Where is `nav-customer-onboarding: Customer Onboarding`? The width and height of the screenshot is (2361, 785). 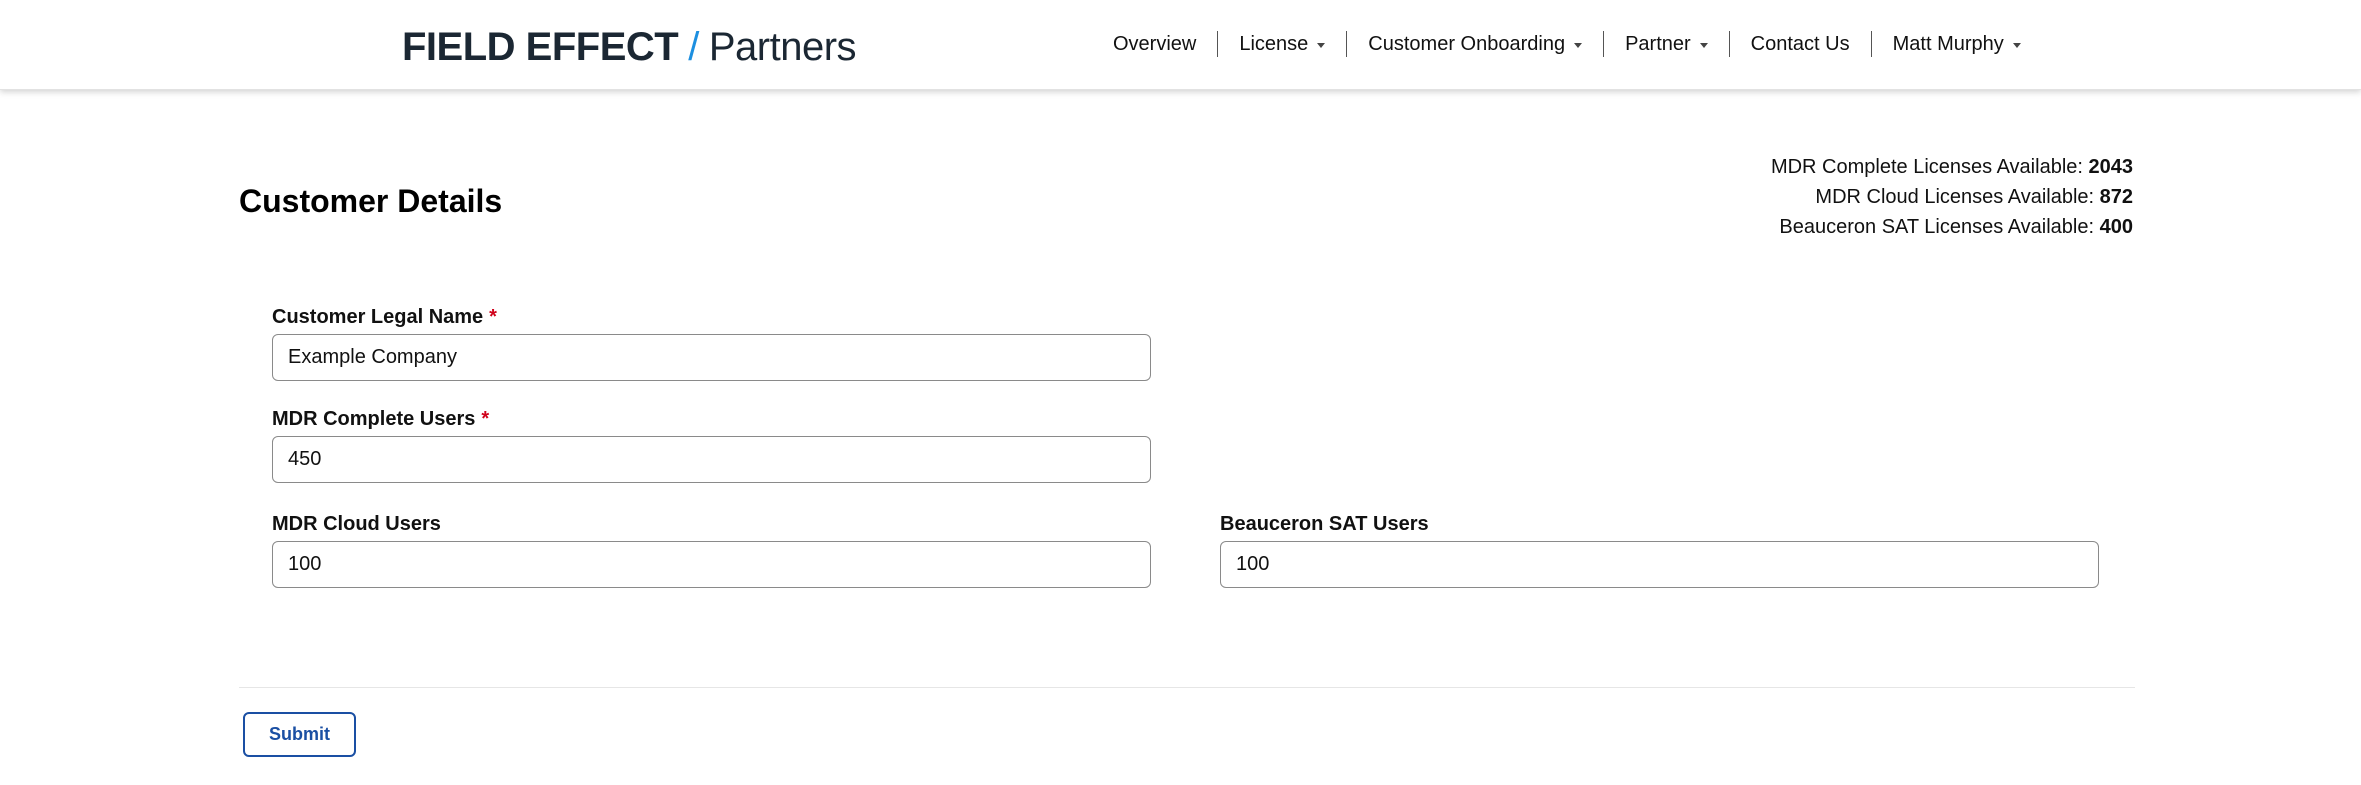 nav-customer-onboarding: Customer Onboarding is located at coordinates (1476, 44).